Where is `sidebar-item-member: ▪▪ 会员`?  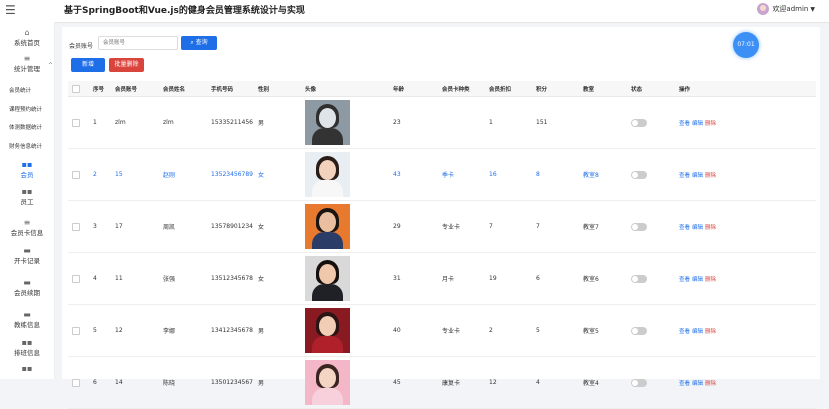 sidebar-item-member: ▪▪ 会员 is located at coordinates (27, 169).